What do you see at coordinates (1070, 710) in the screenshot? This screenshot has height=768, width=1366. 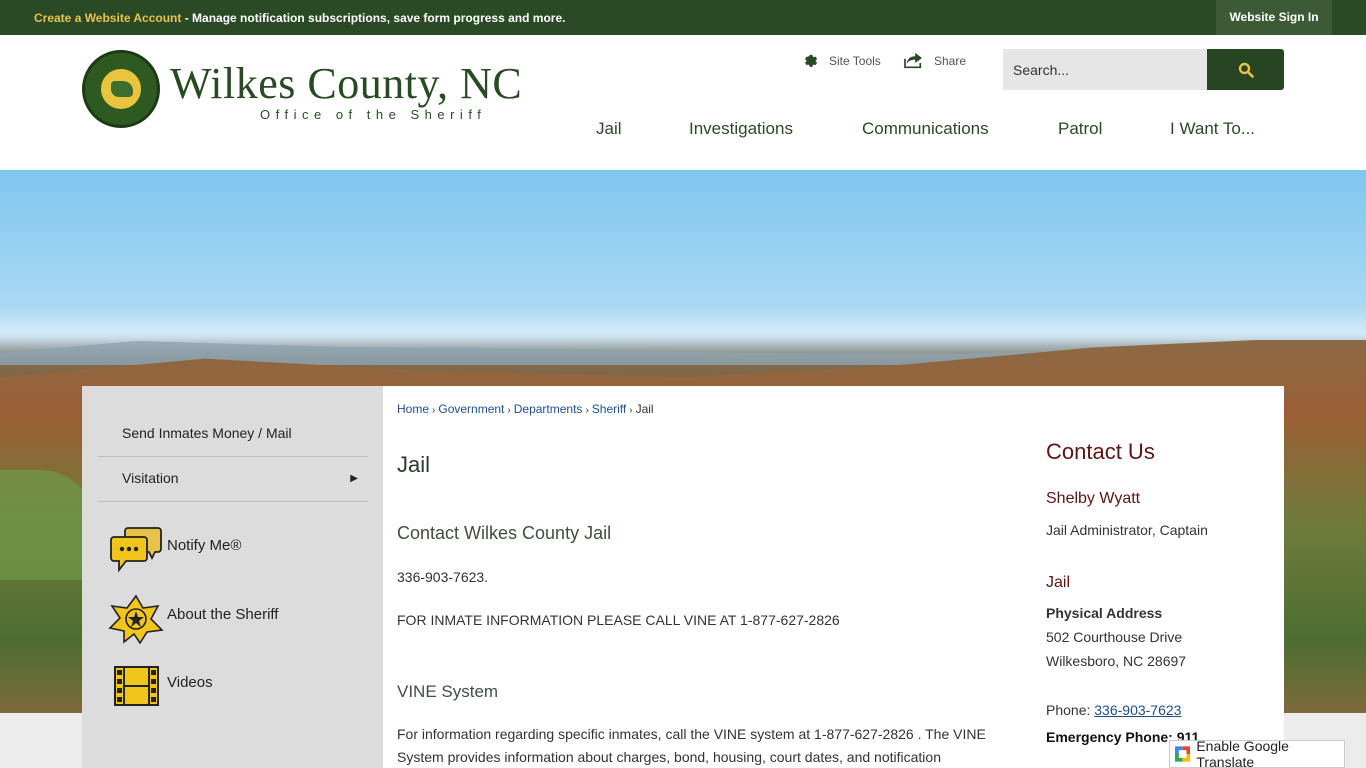 I see `phone-label: Phone:` at bounding box center [1070, 710].